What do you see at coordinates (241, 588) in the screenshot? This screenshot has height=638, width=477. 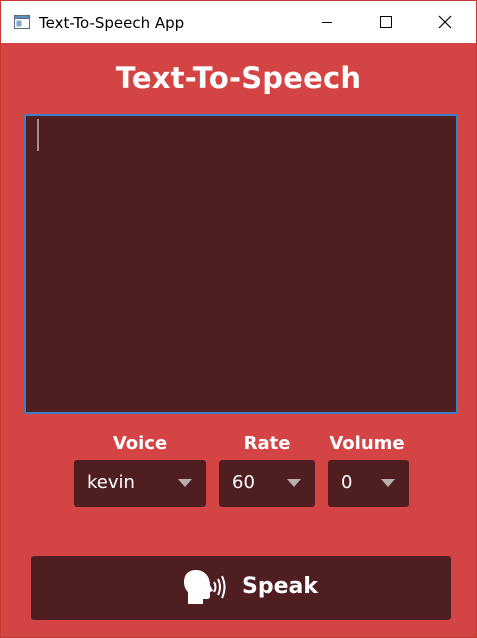 I see `speak-button: Speak` at bounding box center [241, 588].